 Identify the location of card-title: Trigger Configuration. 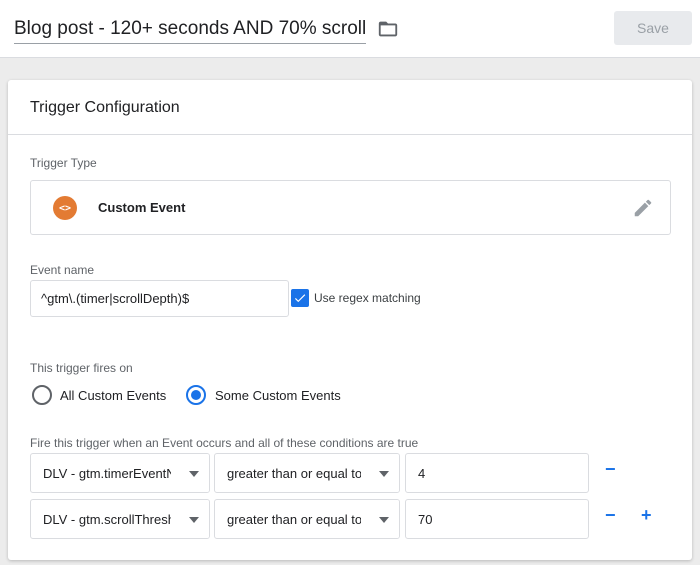
(105, 107).